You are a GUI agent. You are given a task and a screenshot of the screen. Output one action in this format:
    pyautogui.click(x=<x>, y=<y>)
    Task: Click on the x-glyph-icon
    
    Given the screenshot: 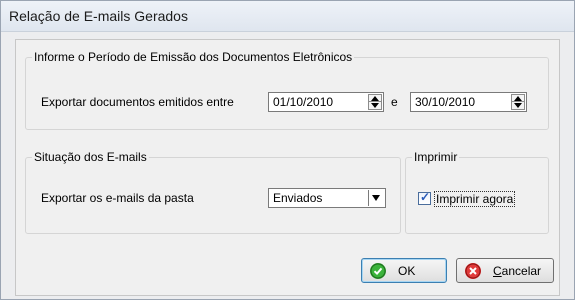 What is the action you would take?
    pyautogui.click(x=473, y=271)
    